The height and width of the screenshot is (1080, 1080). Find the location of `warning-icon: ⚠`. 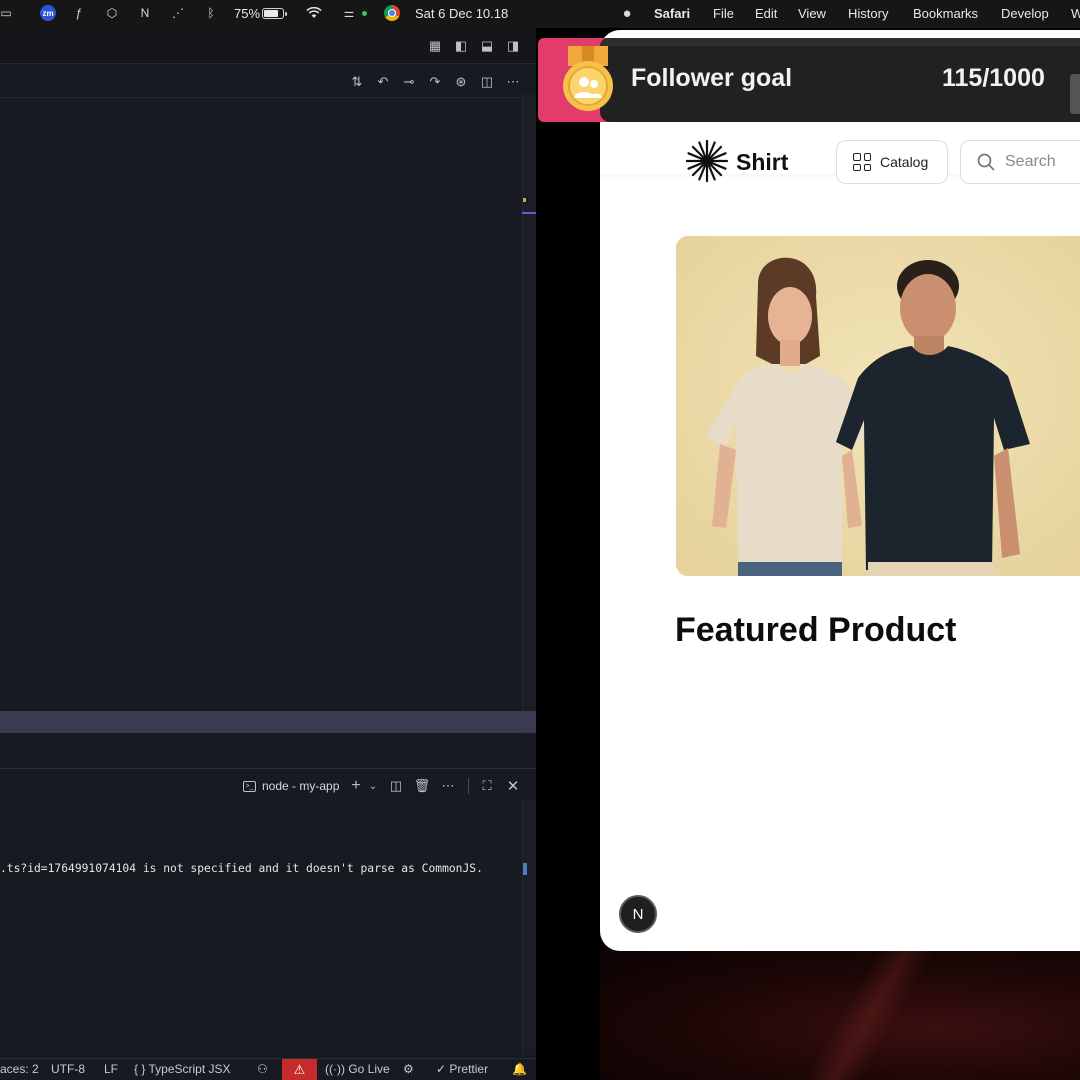

warning-icon: ⚠ is located at coordinates (299, 1069).